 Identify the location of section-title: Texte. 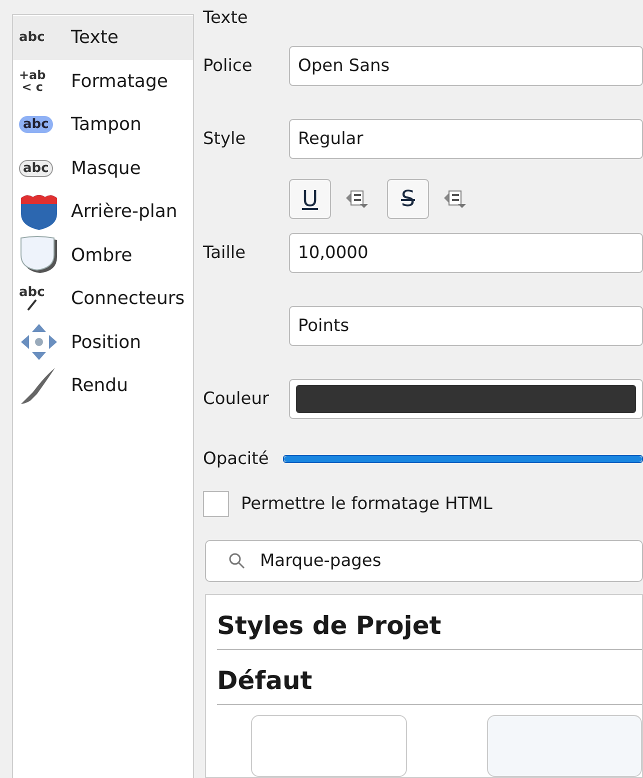
(226, 19).